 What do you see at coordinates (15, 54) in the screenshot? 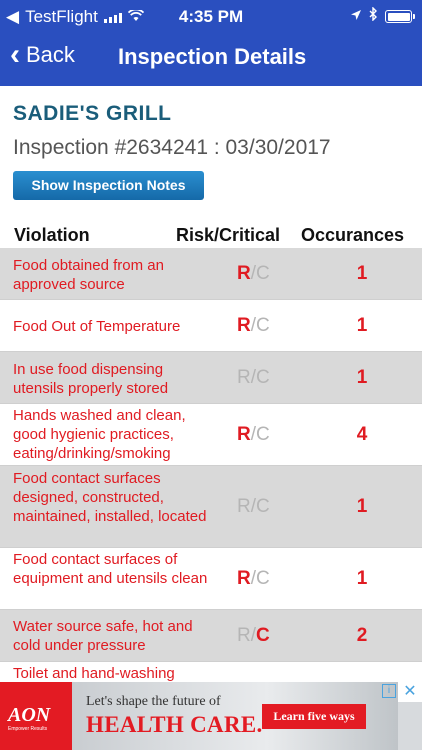
I see `chevron-left-icon: ‹` at bounding box center [15, 54].